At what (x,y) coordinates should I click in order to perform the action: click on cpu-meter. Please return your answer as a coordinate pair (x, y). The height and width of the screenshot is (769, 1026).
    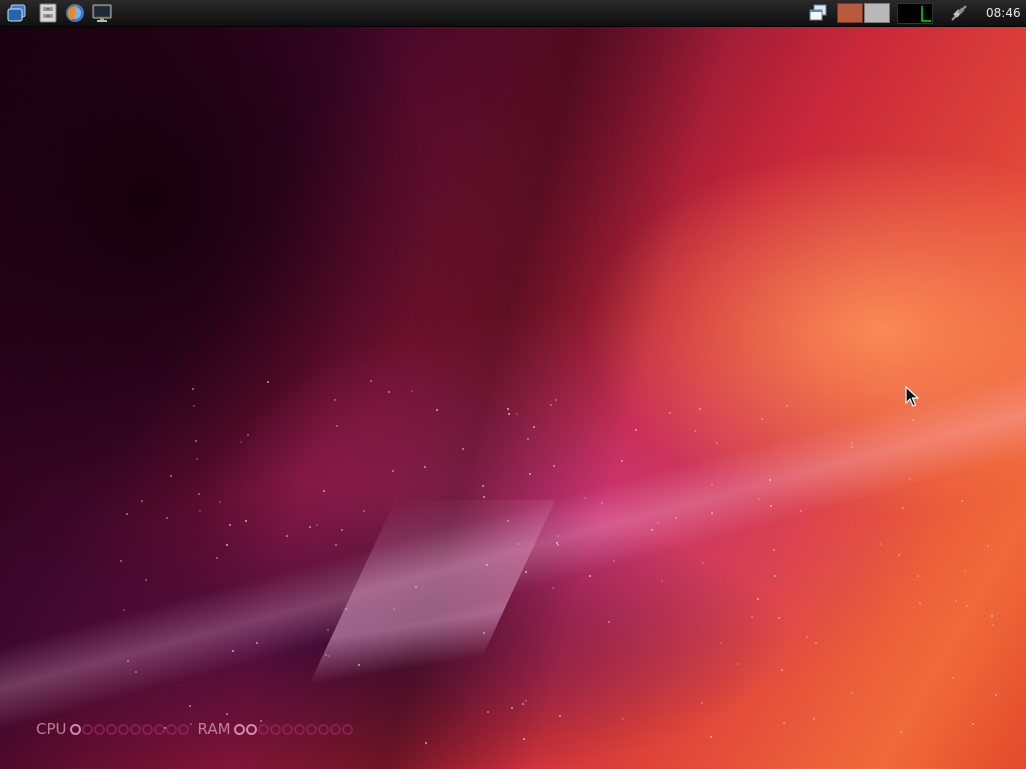
    Looking at the image, I should click on (129, 729).